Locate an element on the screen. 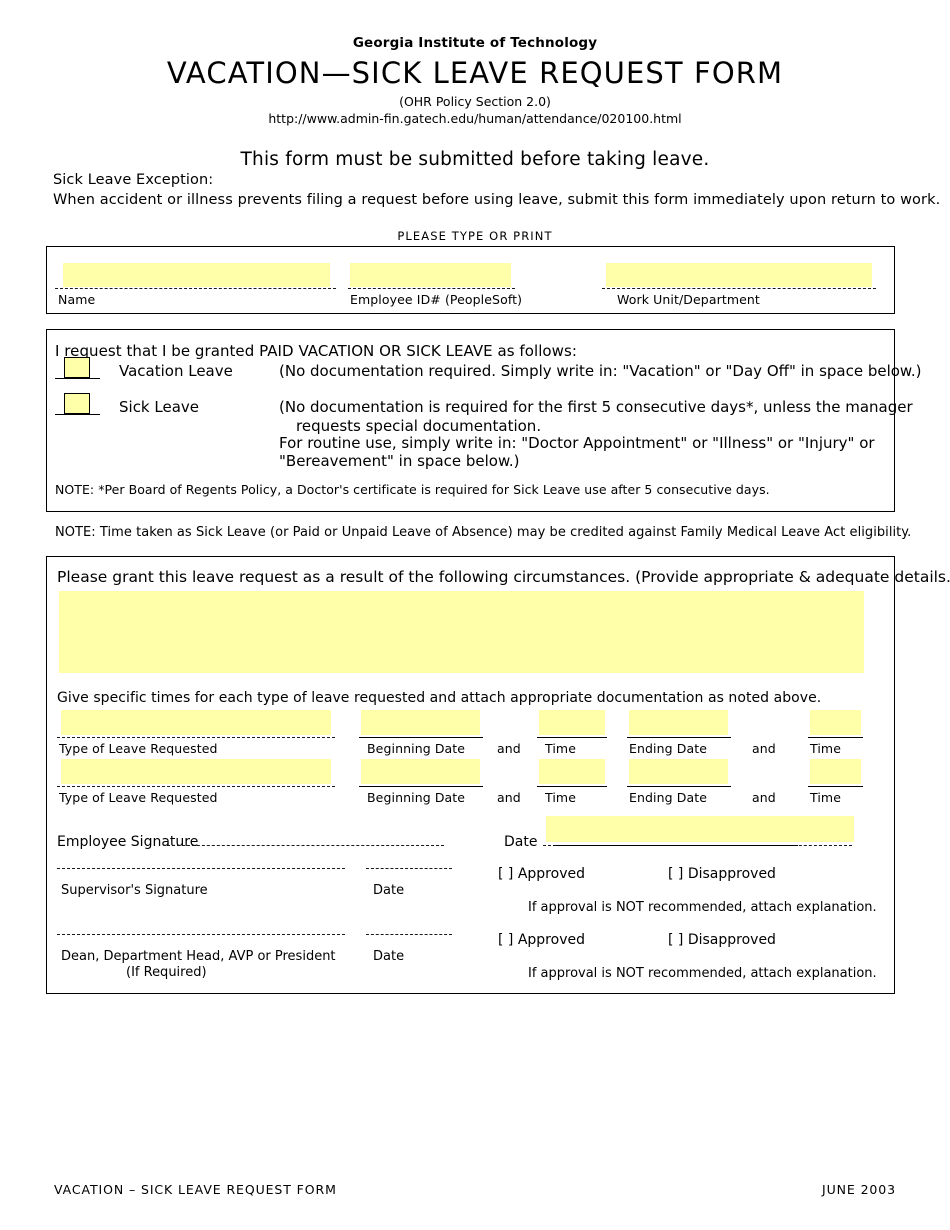  work-unit-label: Work Unit/Department is located at coordinates (688, 299).